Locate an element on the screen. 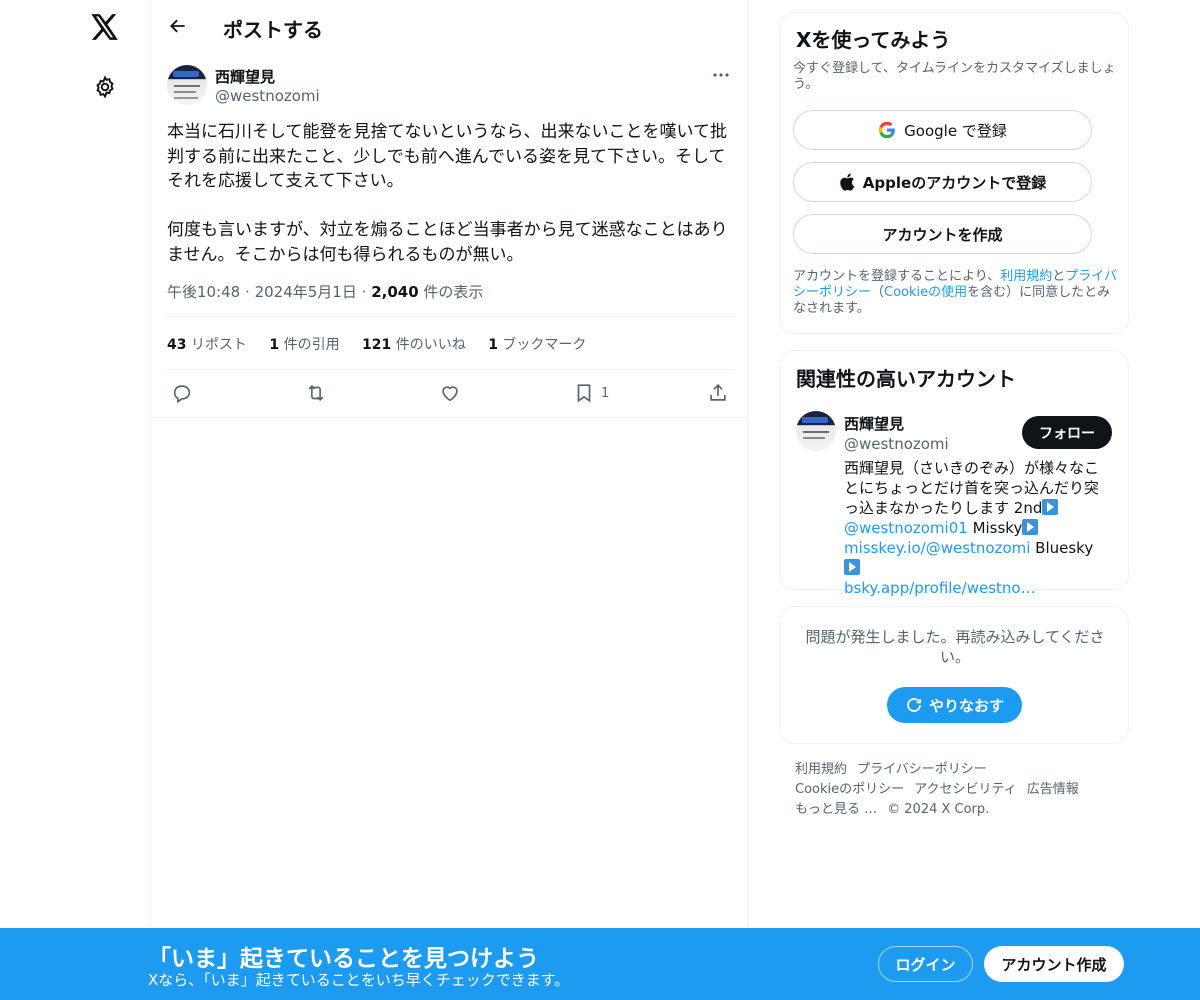  copyright: © 2024 X Corp. is located at coordinates (938, 809).